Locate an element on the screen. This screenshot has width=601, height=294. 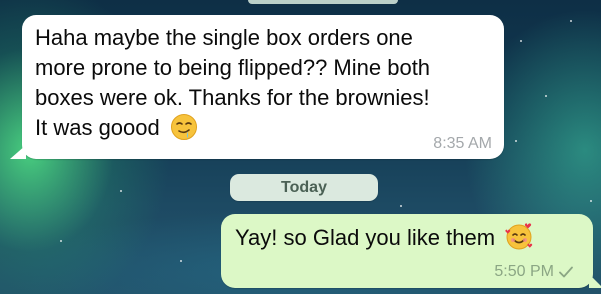
date-divider: Today is located at coordinates (304, 187).